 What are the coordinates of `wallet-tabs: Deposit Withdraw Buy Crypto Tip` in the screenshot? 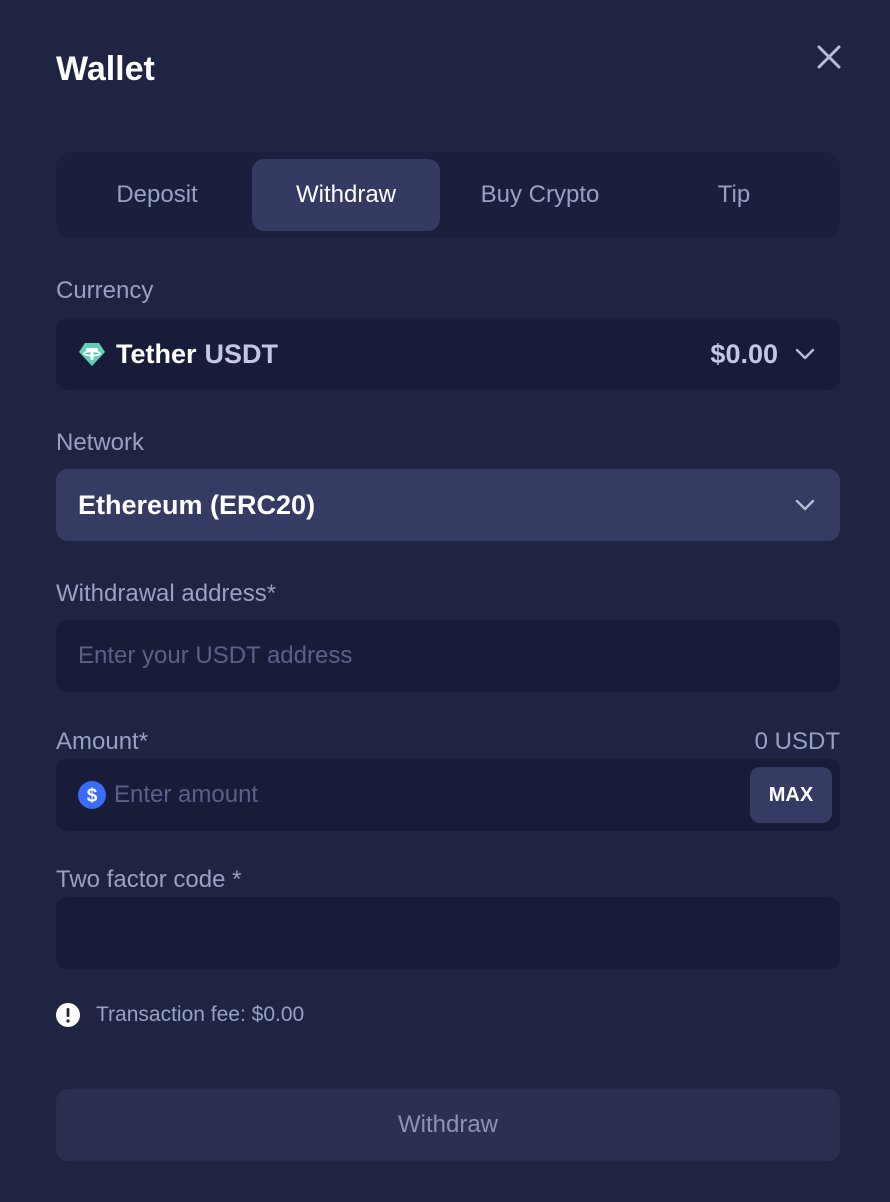 It's located at (448, 195).